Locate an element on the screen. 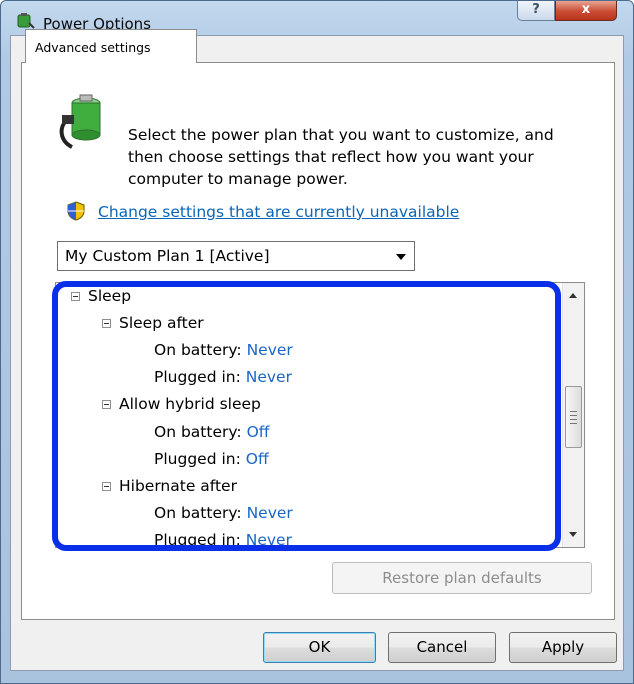  tab-advanced-settings: Advanced settings is located at coordinates (111, 46).